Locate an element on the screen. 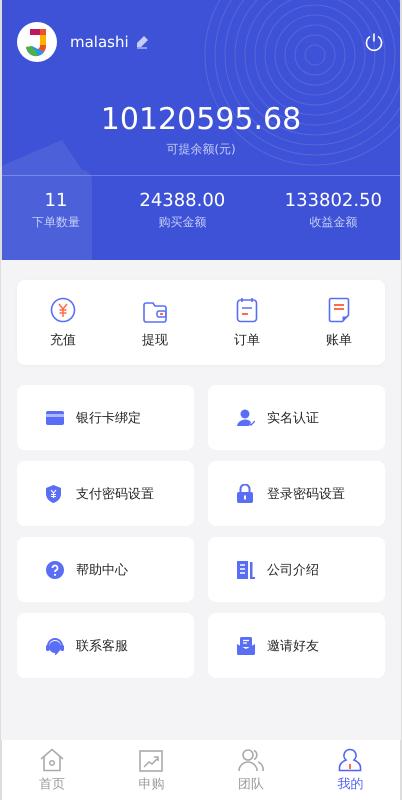 The height and width of the screenshot is (800, 402). envelope-icon is located at coordinates (246, 645).